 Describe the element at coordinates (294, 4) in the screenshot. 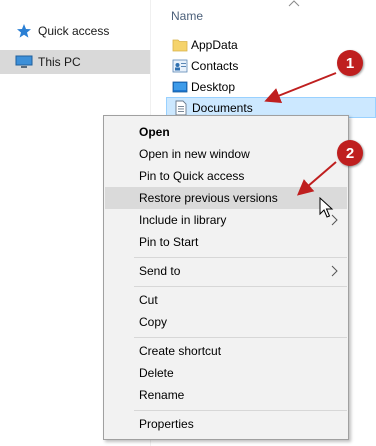

I see `sort-chevron-icon` at that location.